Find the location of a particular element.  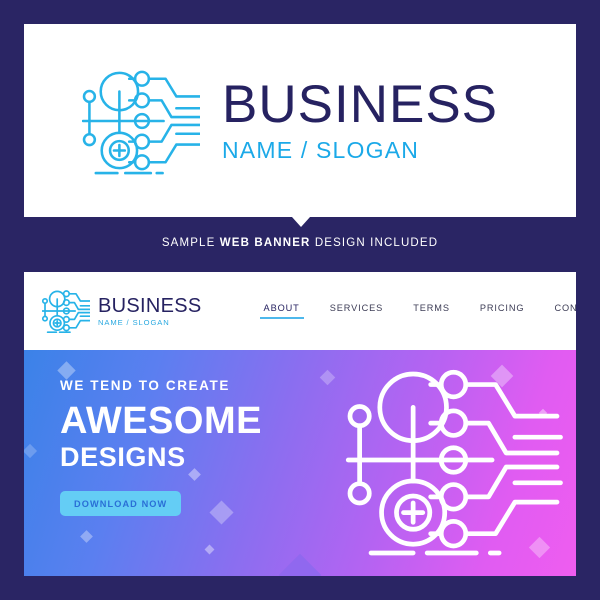

sample-note-prefix: SAMPLE is located at coordinates (190, 243).